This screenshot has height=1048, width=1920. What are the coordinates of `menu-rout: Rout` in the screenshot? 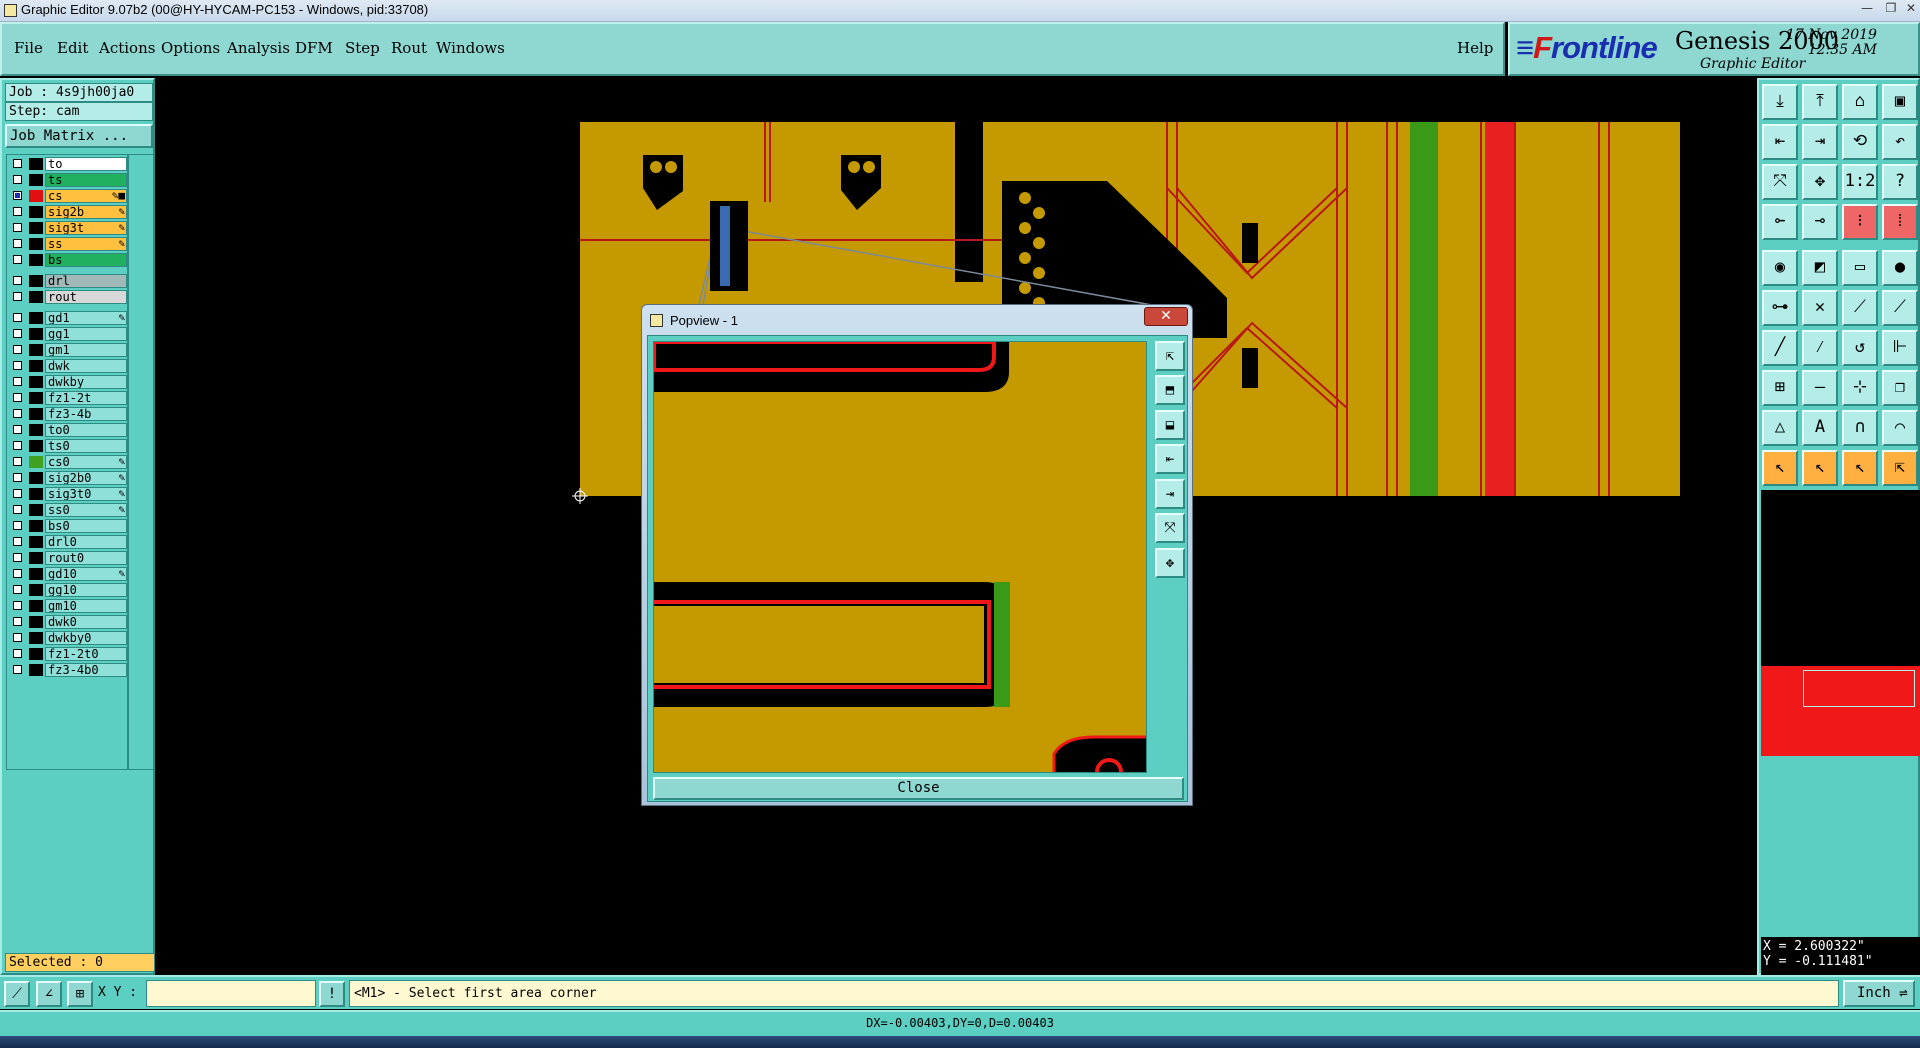 It's located at (409, 48).